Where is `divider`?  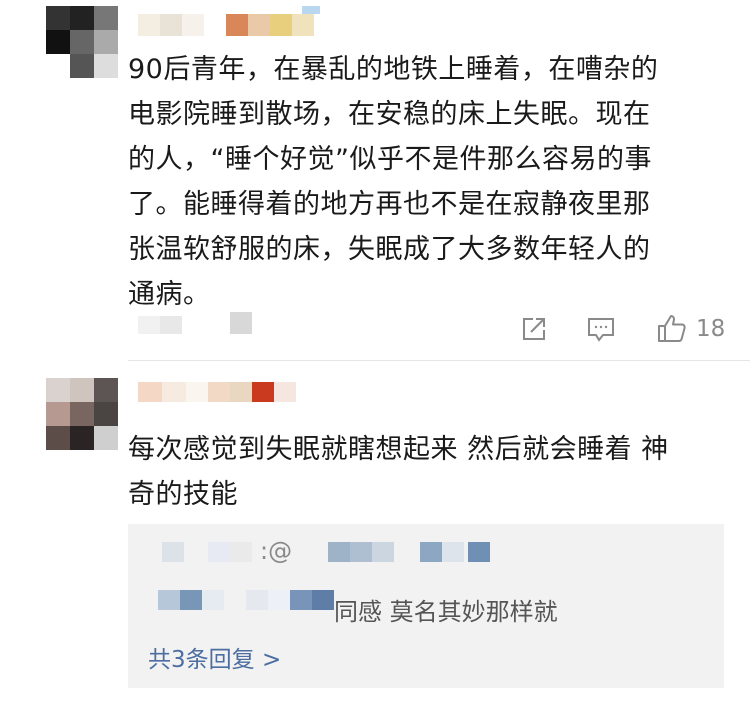 divider is located at coordinates (439, 360).